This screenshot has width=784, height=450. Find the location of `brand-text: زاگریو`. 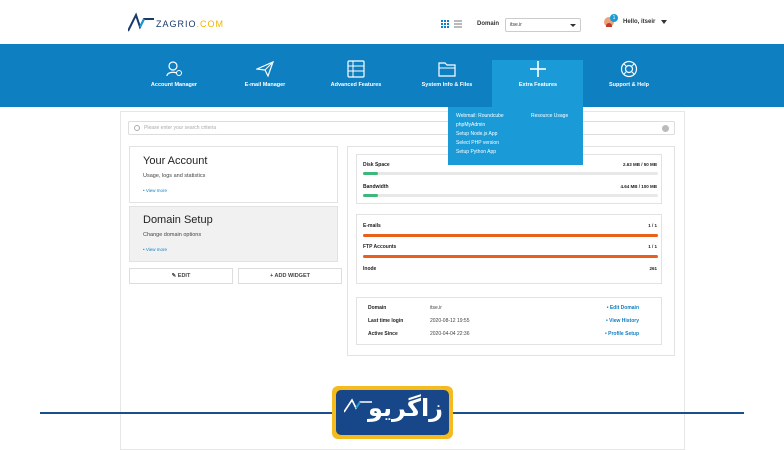

brand-text: زاگریو is located at coordinates (405, 408).